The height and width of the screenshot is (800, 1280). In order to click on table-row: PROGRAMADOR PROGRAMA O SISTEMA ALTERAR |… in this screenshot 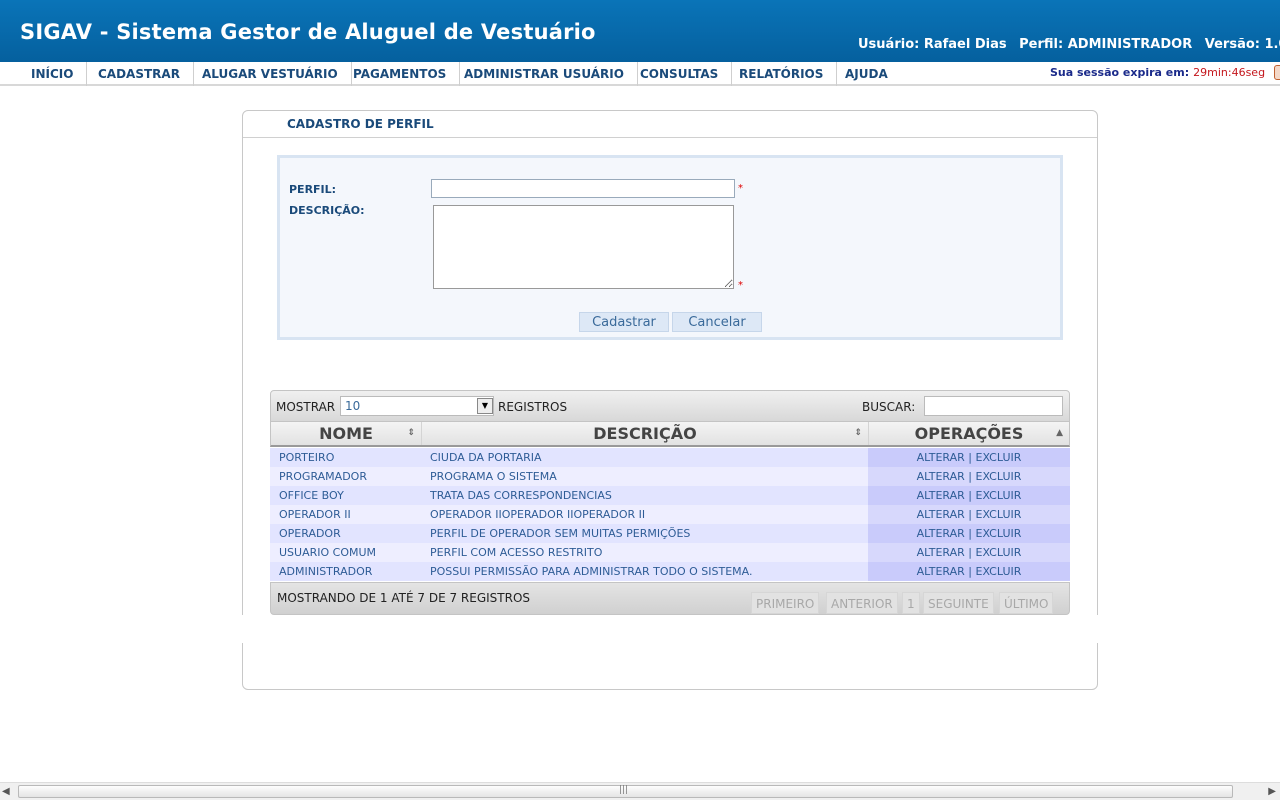, I will do `click(670, 476)`.